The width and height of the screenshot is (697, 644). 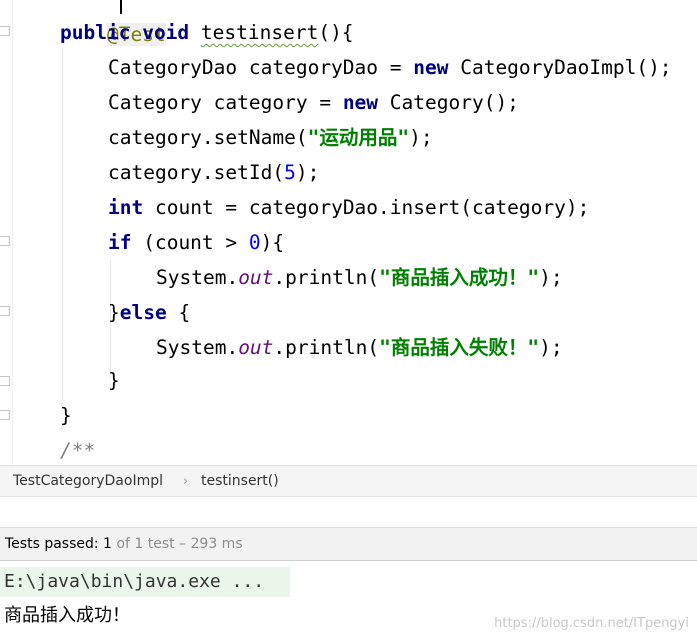 I want to click on code-text: ){, so click(x=272, y=242).